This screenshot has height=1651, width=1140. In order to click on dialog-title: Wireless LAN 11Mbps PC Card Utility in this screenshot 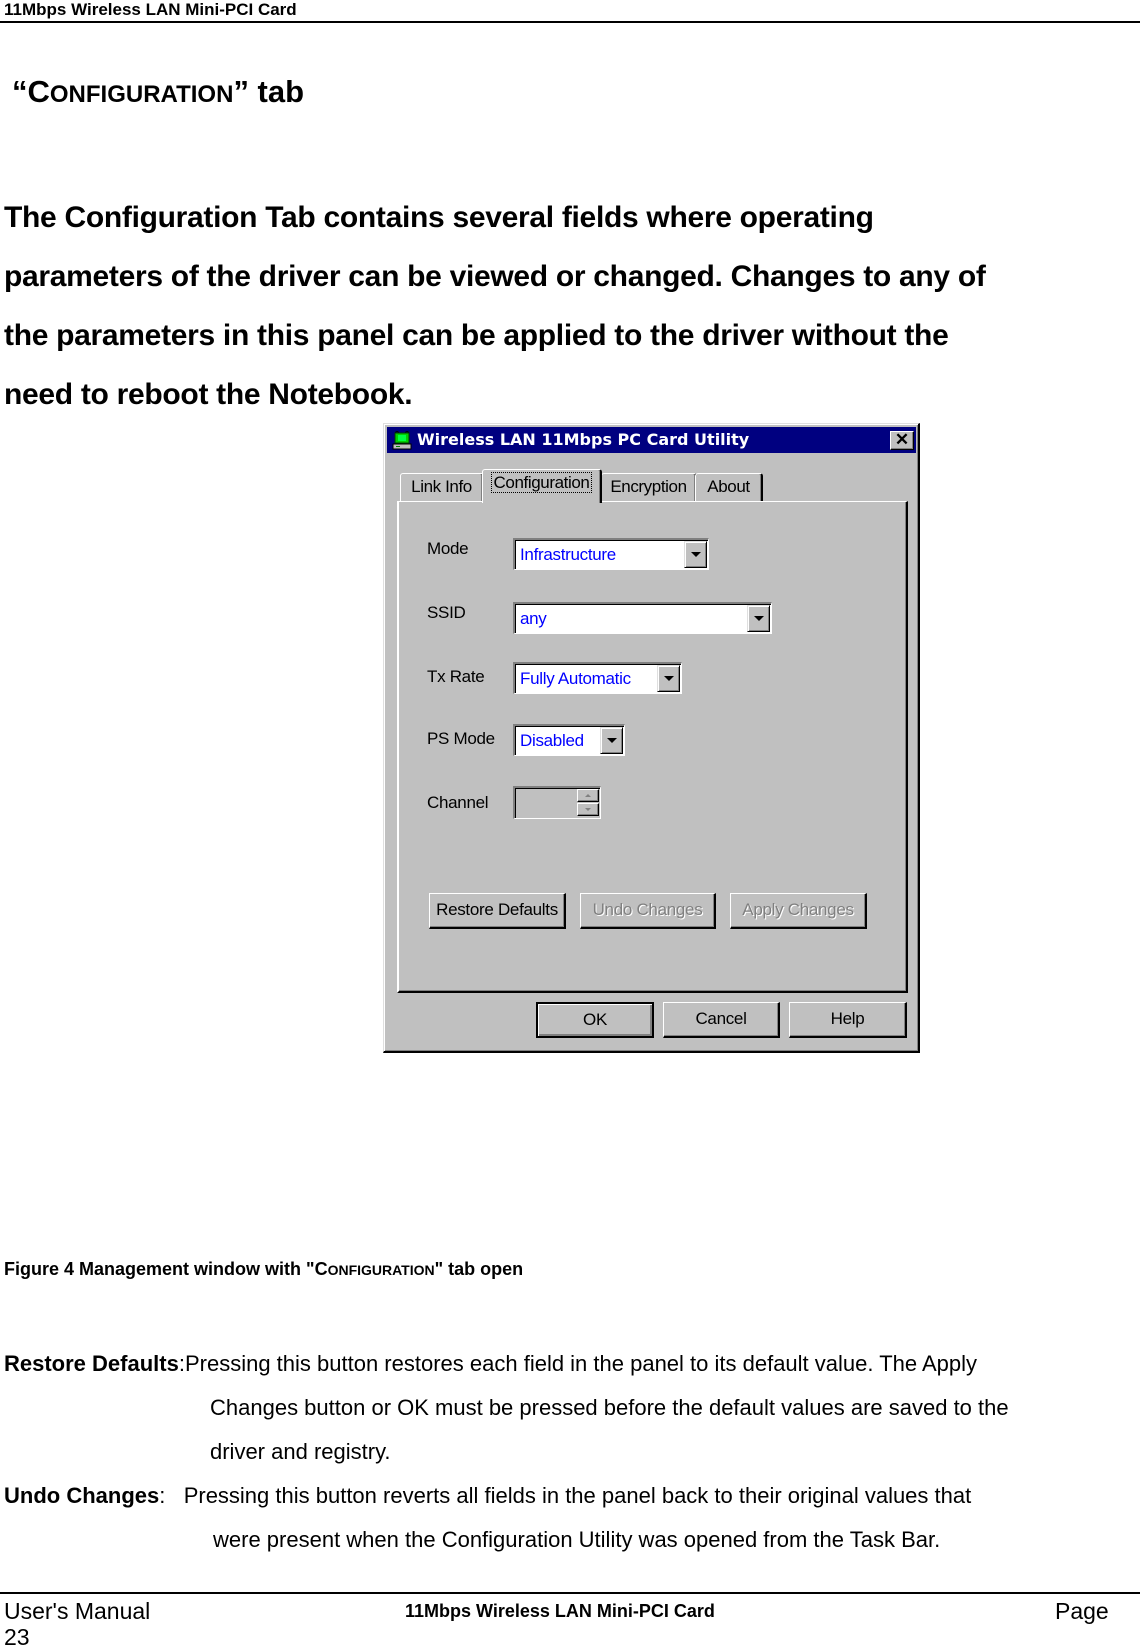, I will do `click(583, 439)`.